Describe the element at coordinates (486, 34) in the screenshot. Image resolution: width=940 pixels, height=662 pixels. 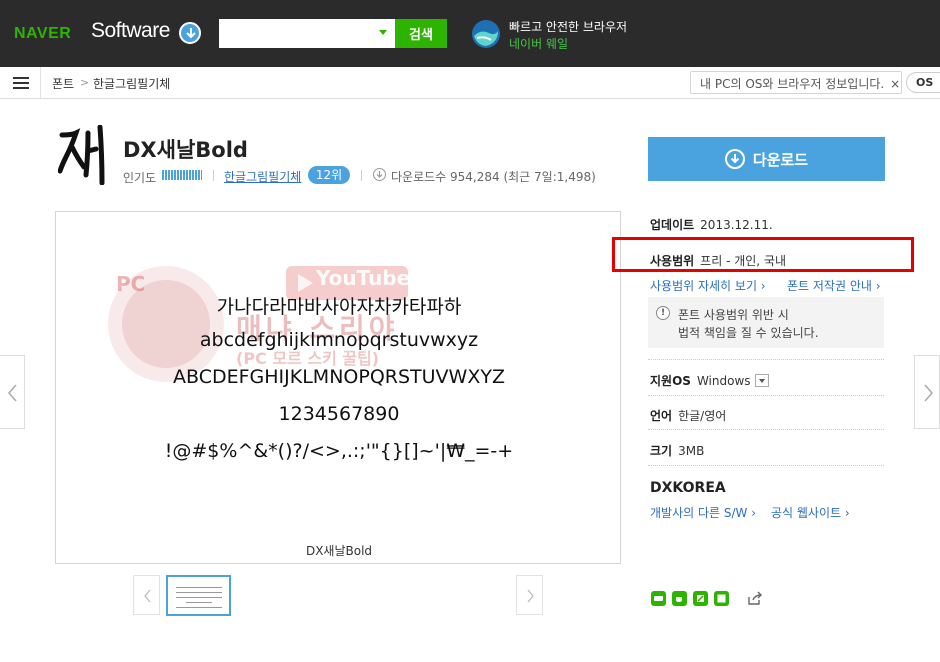
I see `whale-icon` at that location.